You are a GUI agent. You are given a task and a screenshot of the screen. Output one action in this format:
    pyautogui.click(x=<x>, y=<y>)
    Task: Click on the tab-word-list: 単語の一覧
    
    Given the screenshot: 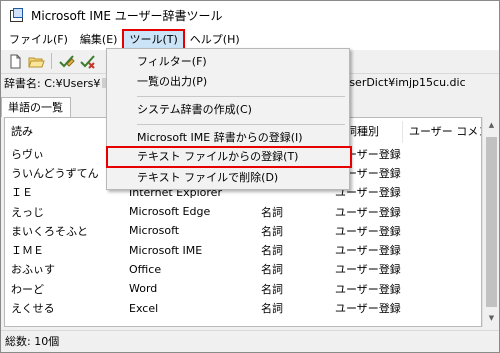 What is the action you would take?
    pyautogui.click(x=36, y=107)
    